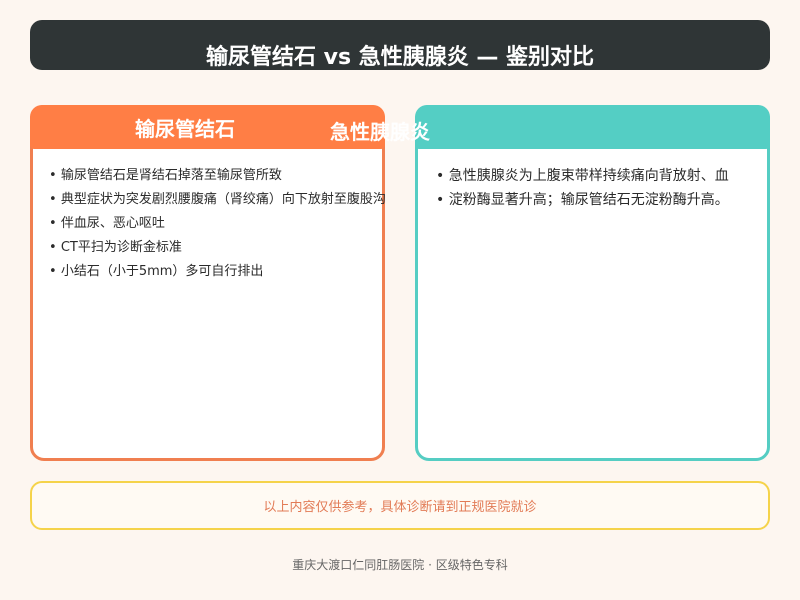 The image size is (800, 600). Describe the element at coordinates (217, 176) in the screenshot. I see `list-item: 输尿管结石是肾结石掉落至输尿管所致` at that location.